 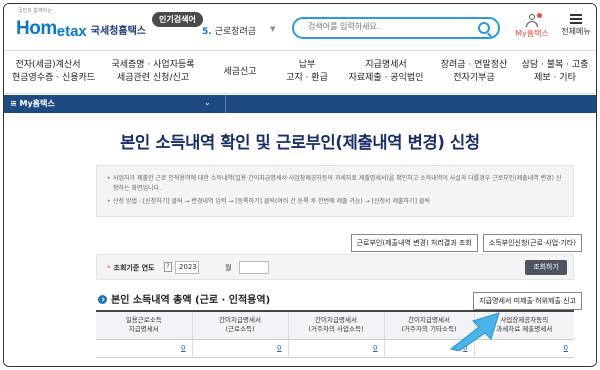 What do you see at coordinates (168, 267) in the screenshot?
I see `help-icon: ?` at bounding box center [168, 267].